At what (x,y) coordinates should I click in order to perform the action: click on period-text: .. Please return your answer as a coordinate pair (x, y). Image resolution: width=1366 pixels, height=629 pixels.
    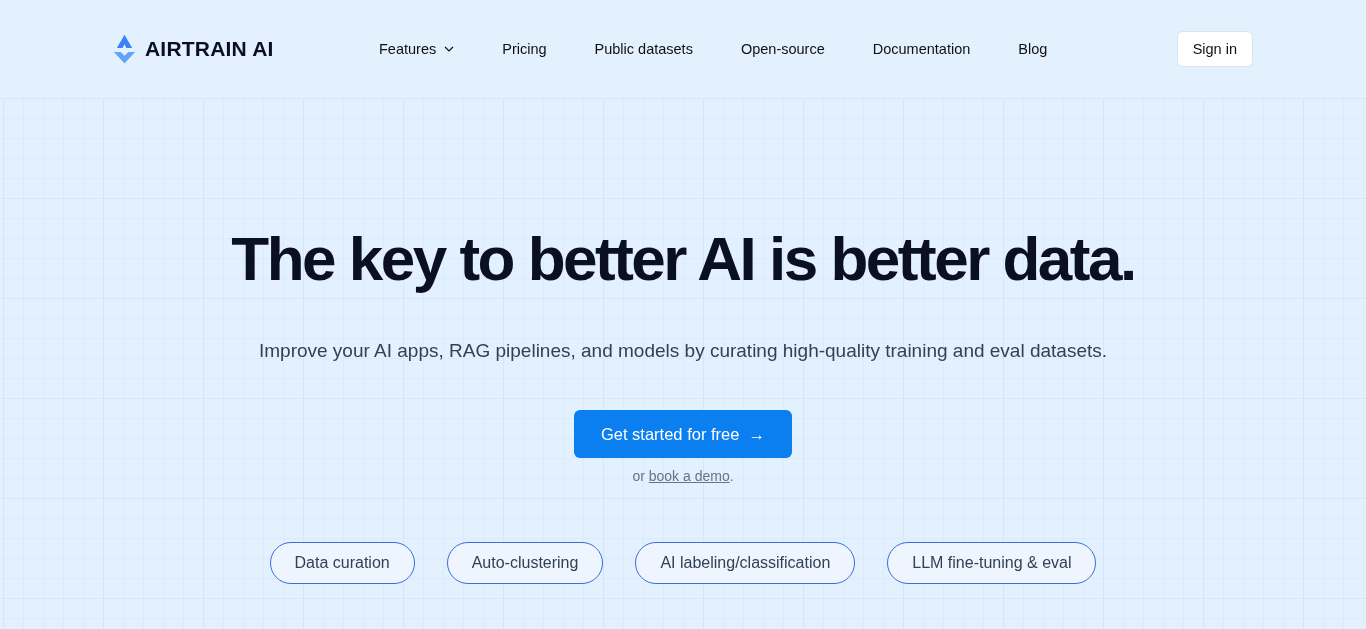
    Looking at the image, I should click on (731, 476).